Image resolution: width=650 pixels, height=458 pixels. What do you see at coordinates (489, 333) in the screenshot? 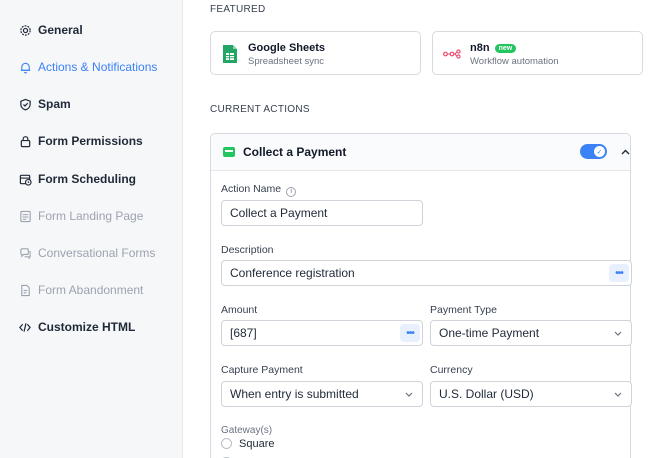
I see `payment-type-value: One-time Payment` at bounding box center [489, 333].